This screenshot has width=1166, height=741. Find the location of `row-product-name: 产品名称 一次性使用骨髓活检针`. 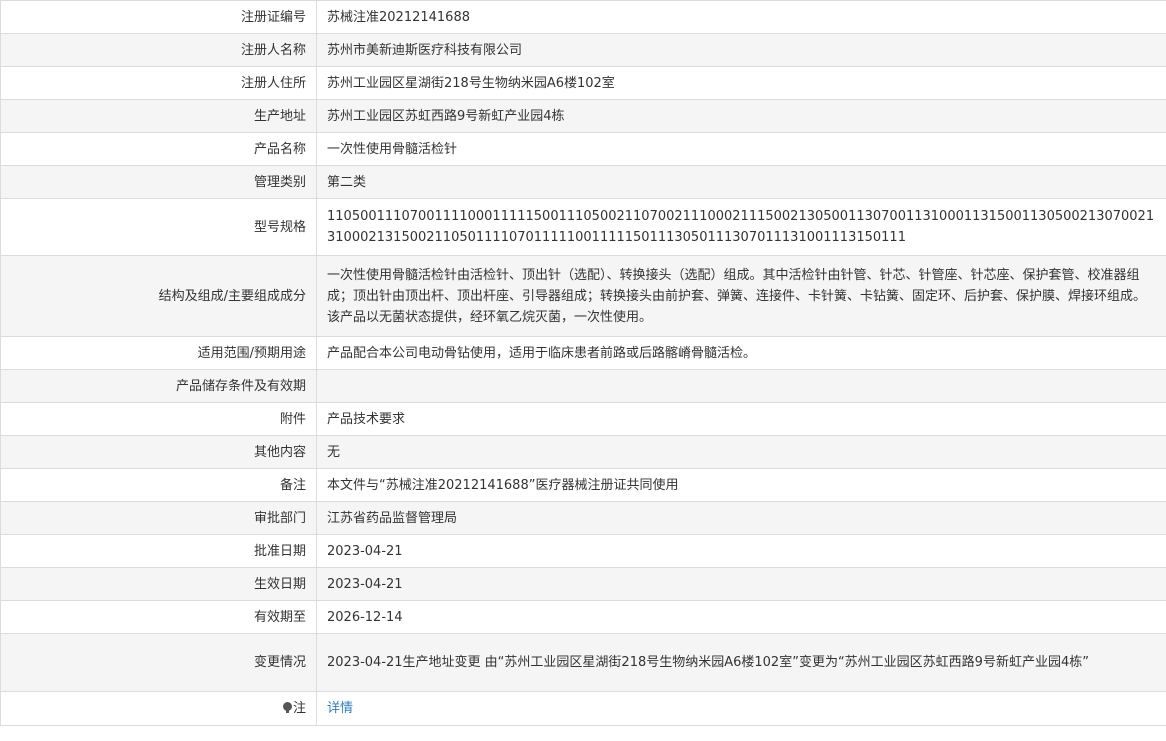

row-product-name: 产品名称 一次性使用骨髓活检针 is located at coordinates (583, 149).